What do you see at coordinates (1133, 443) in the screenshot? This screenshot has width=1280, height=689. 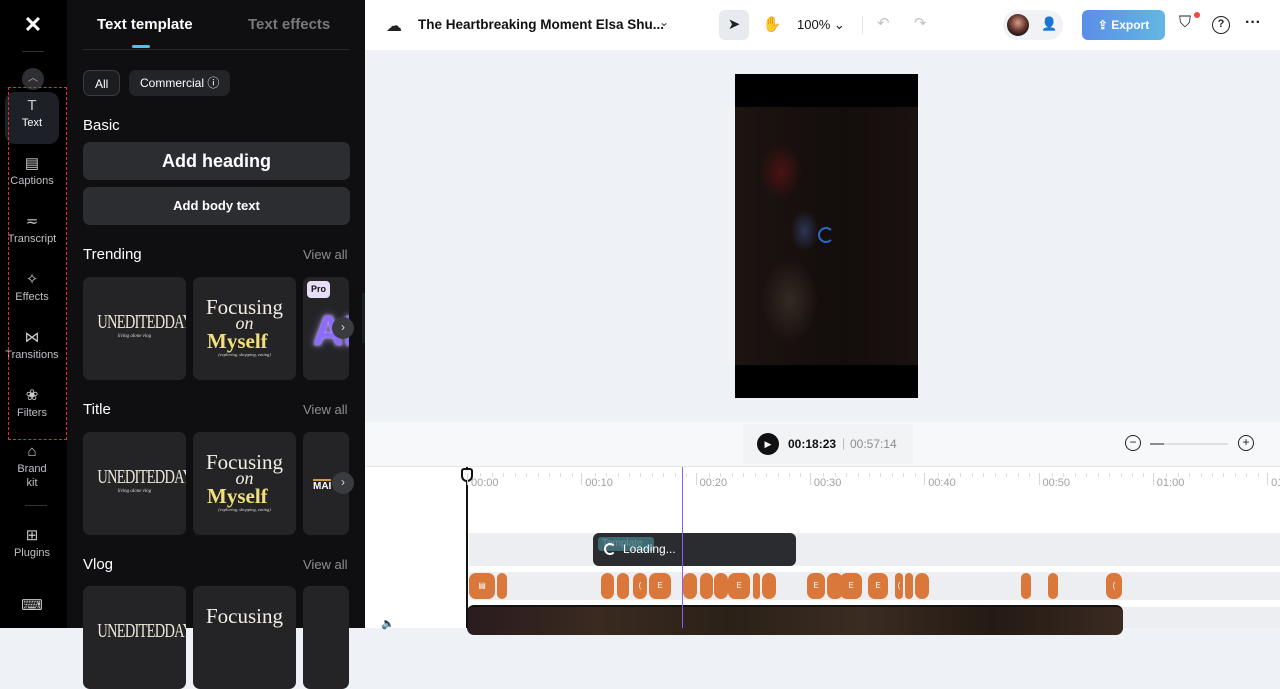 I see `zoom-out-icon: −` at bounding box center [1133, 443].